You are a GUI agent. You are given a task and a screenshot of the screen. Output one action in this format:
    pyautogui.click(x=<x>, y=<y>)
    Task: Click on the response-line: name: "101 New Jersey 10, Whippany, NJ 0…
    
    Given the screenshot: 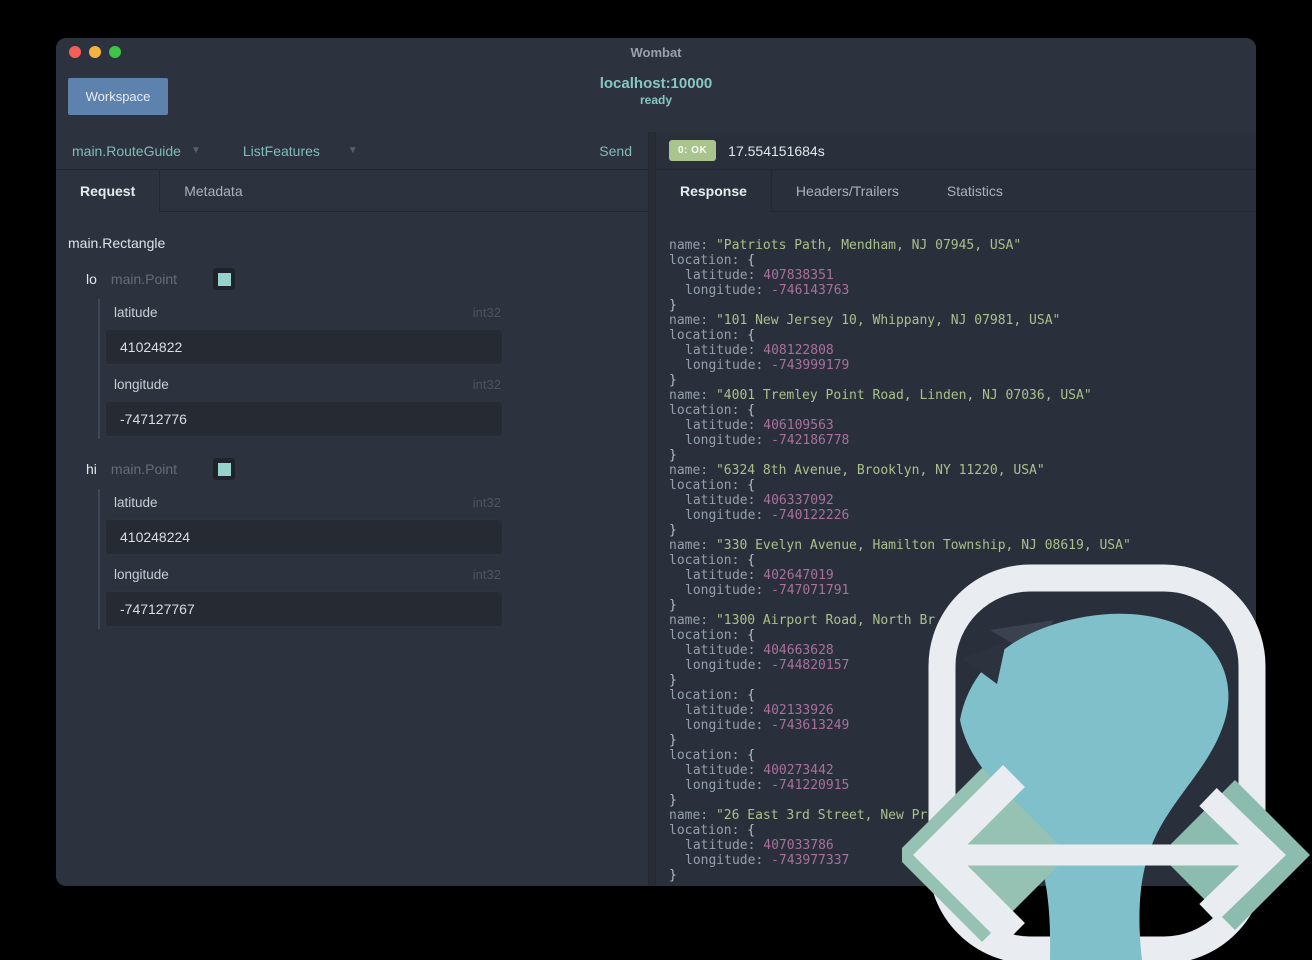 What is the action you would take?
    pyautogui.click(x=865, y=320)
    